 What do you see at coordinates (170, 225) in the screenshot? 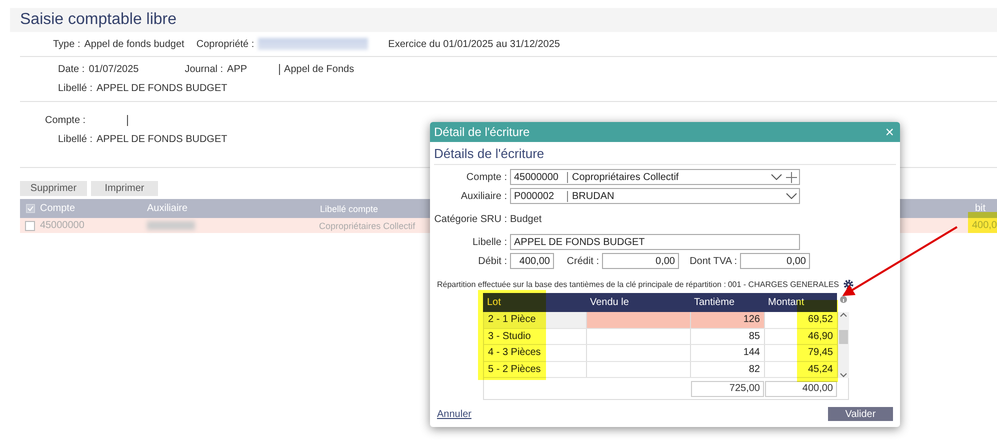
I see `blurred-text` at bounding box center [170, 225].